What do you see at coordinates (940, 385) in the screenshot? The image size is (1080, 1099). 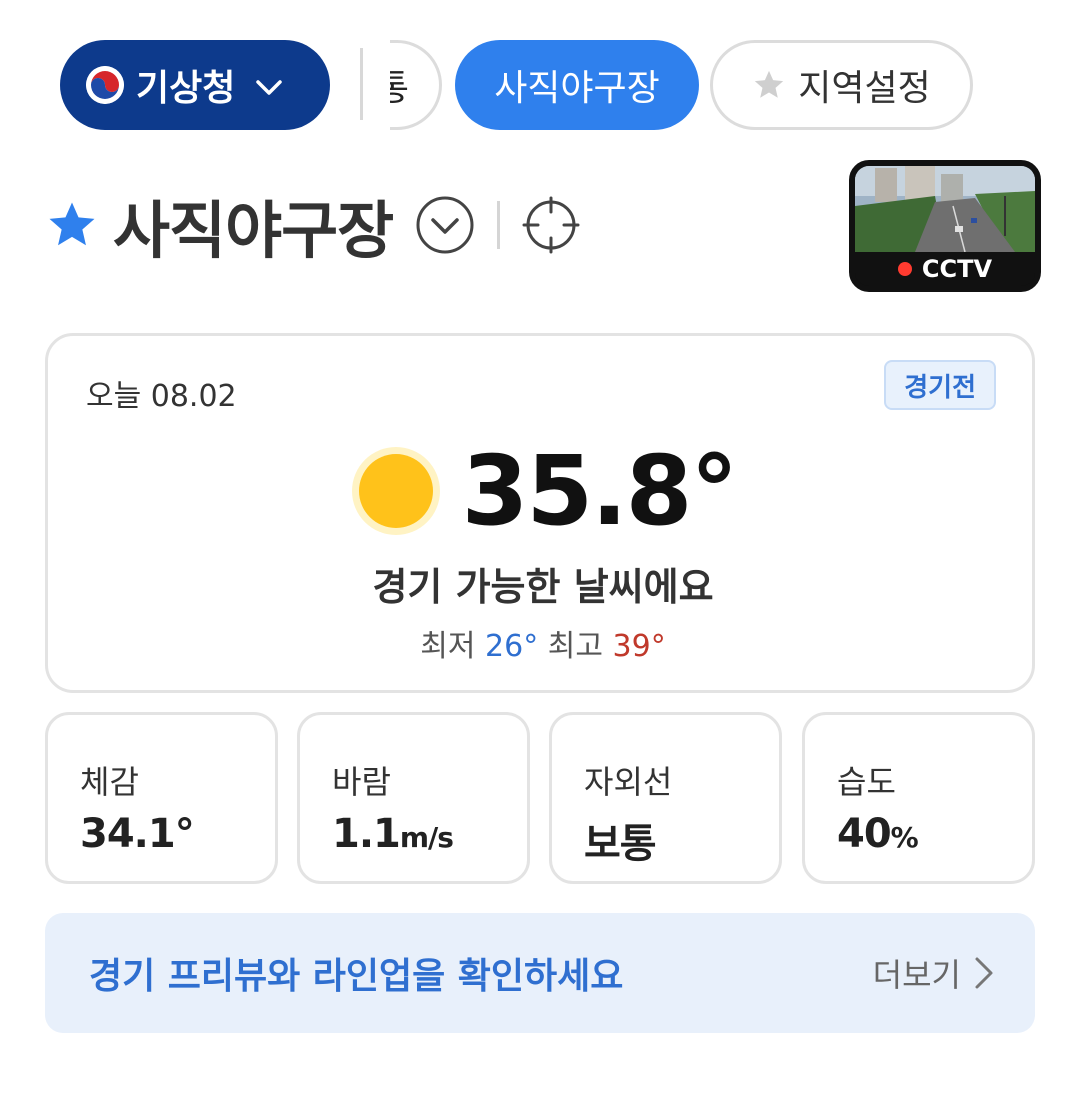 I see `game-status-badge: 경기전` at bounding box center [940, 385].